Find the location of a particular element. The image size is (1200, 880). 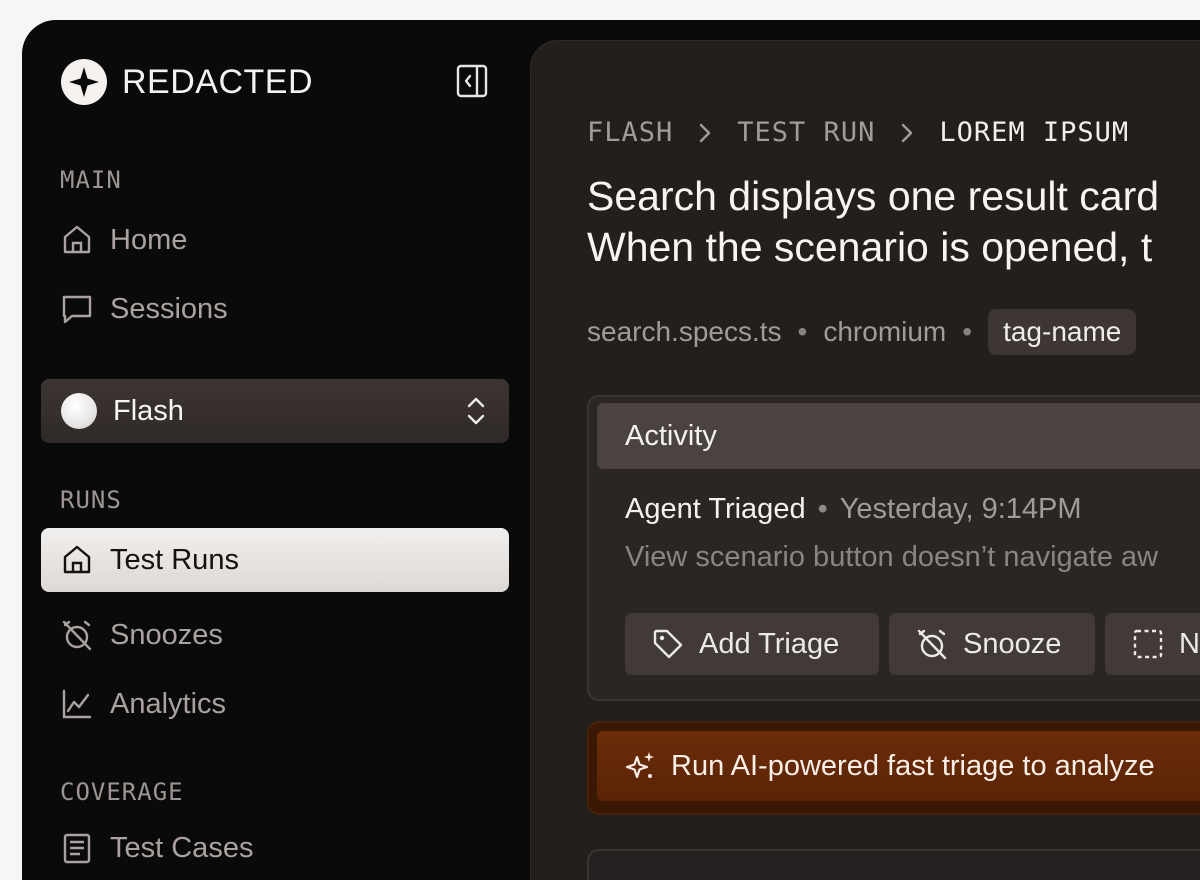

ai-triage-button: Run AI-powered fast triage to analyze is located at coordinates (898, 766).